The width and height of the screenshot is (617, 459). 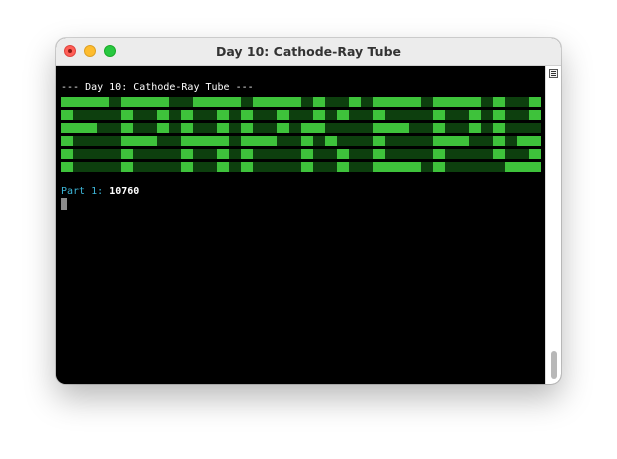 I want to click on vertical-scrollbar, so click(x=553, y=225).